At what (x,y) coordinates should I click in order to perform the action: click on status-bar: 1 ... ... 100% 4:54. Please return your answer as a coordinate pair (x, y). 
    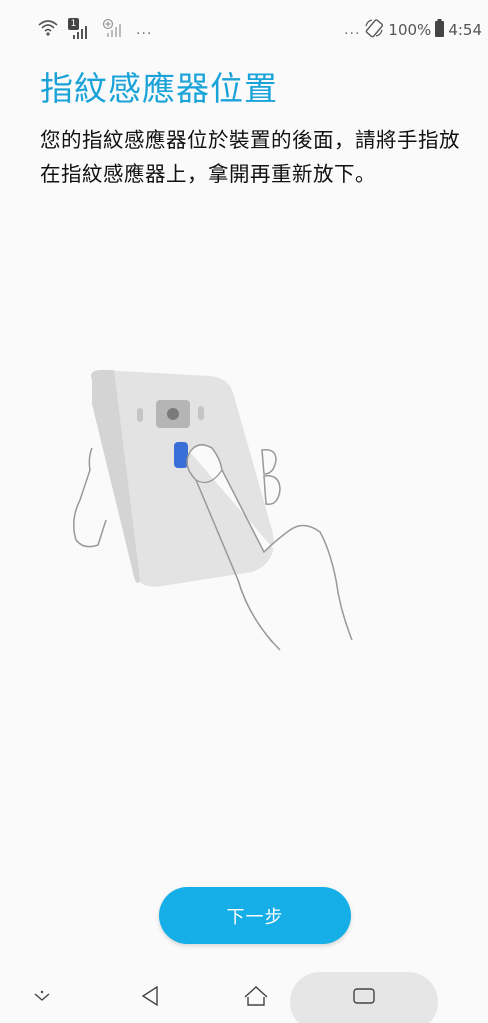
    Looking at the image, I should click on (244, 25).